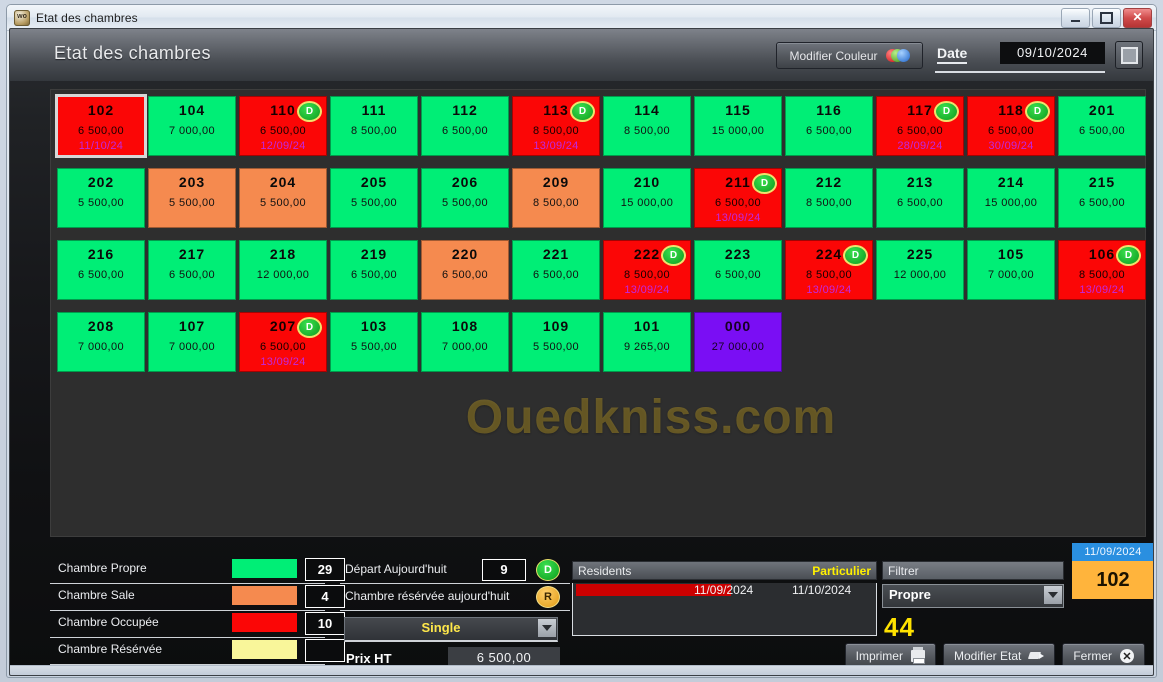 The width and height of the screenshot is (1163, 682). I want to click on printer-icon, so click(917, 655).